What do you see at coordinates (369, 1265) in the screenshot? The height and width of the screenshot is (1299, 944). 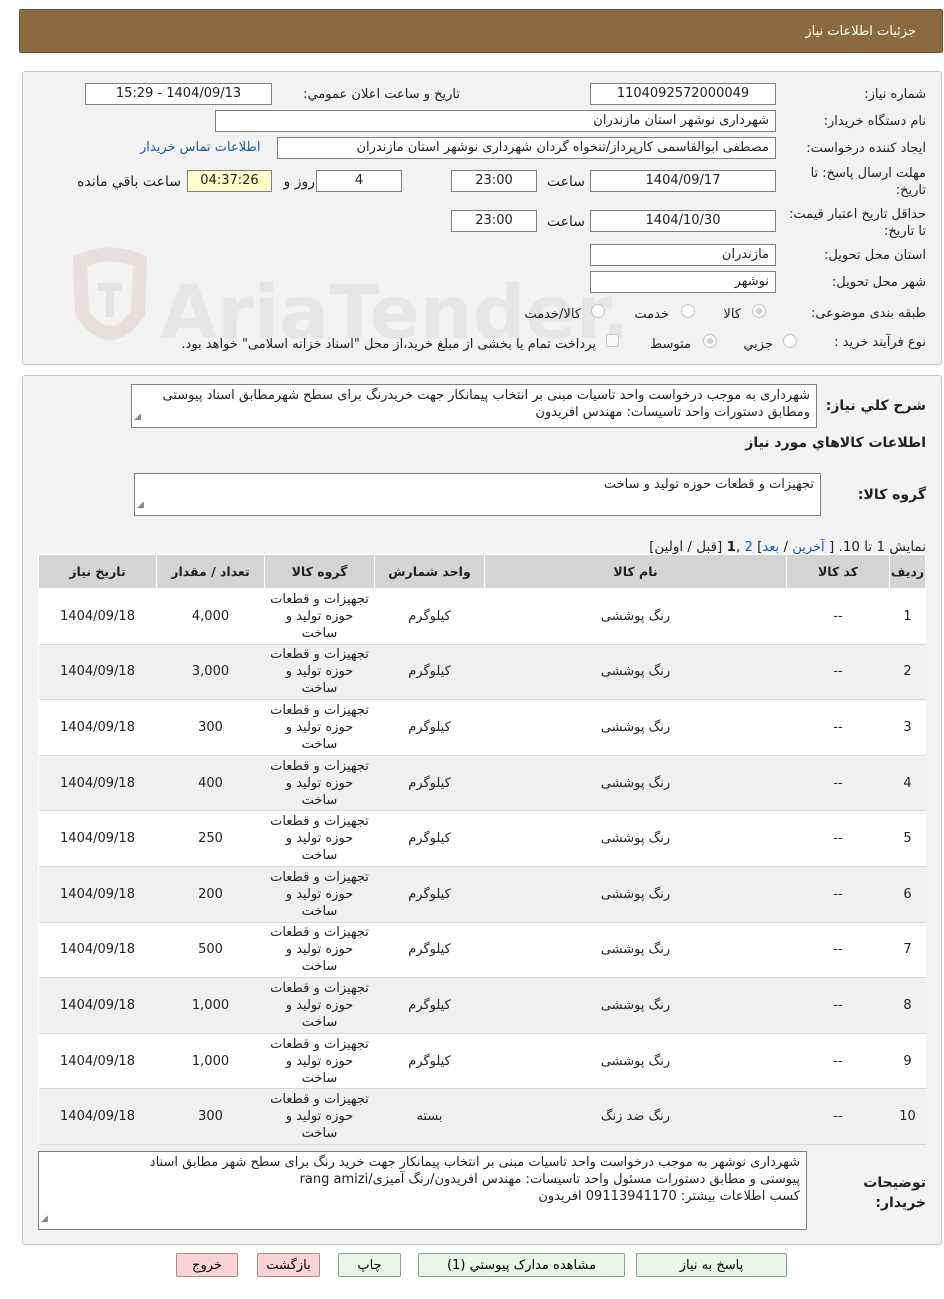 I see `print-button: چاپ` at bounding box center [369, 1265].